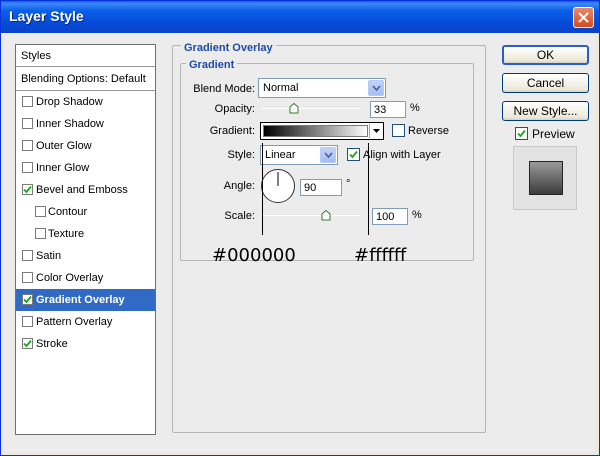 The width and height of the screenshot is (600, 456). I want to click on style-item-label: Satin, so click(49, 256).